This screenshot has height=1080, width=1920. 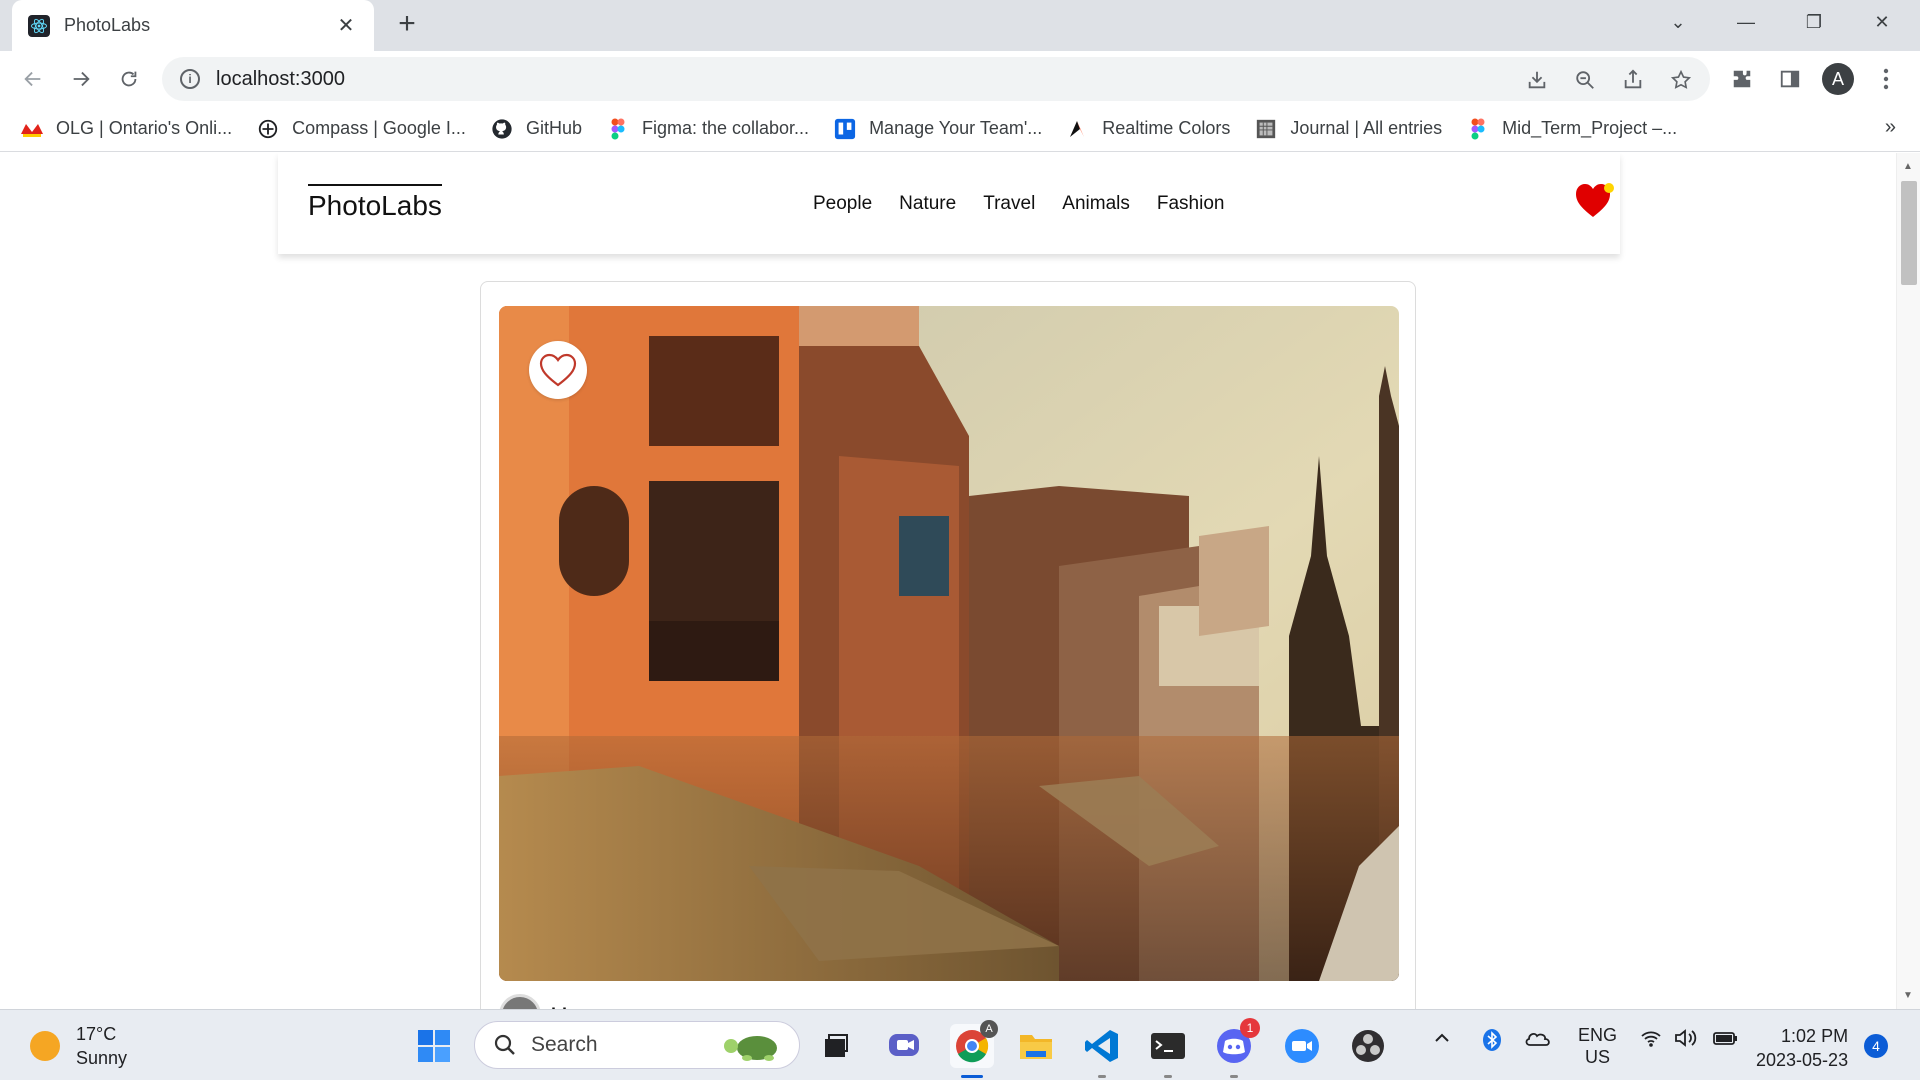 I want to click on minimize-button: —, so click(x=1746, y=22).